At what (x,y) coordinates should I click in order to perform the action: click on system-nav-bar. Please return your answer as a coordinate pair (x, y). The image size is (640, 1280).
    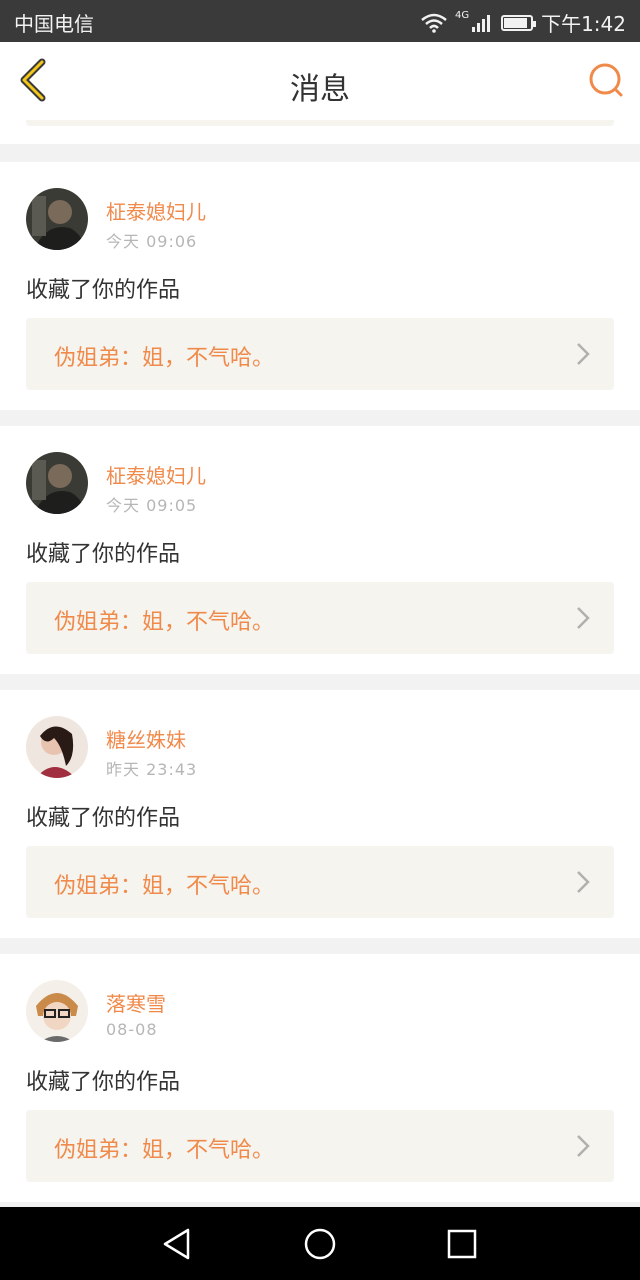
    Looking at the image, I should click on (320, 1243).